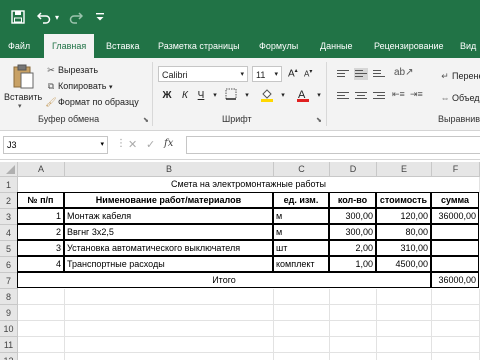  What do you see at coordinates (168, 248) in the screenshot?
I see `data-cell: Установка автоматического выключателя` at bounding box center [168, 248].